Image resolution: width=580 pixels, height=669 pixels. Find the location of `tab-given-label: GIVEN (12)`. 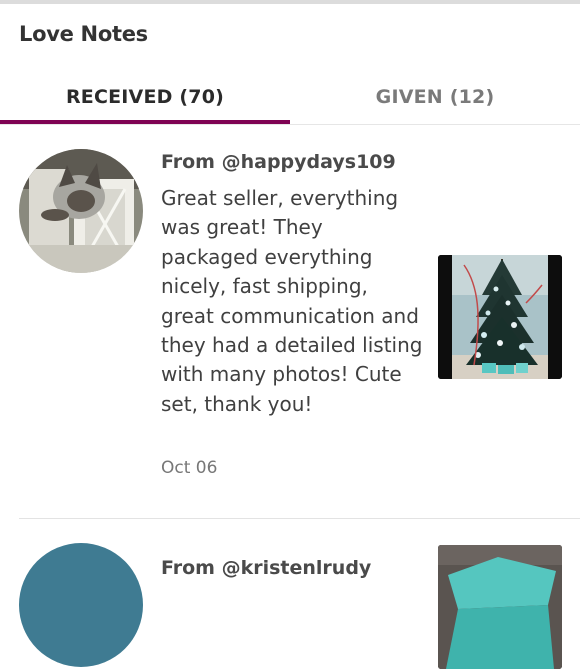

tab-given-label: GIVEN (12) is located at coordinates (435, 97).